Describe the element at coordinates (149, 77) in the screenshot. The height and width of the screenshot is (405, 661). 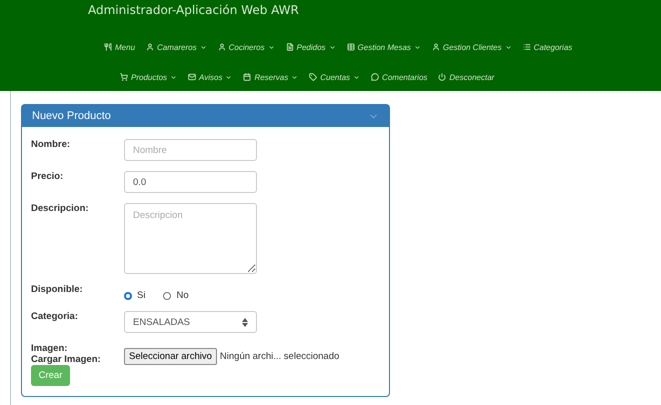
I see `nav-link: Productos` at that location.